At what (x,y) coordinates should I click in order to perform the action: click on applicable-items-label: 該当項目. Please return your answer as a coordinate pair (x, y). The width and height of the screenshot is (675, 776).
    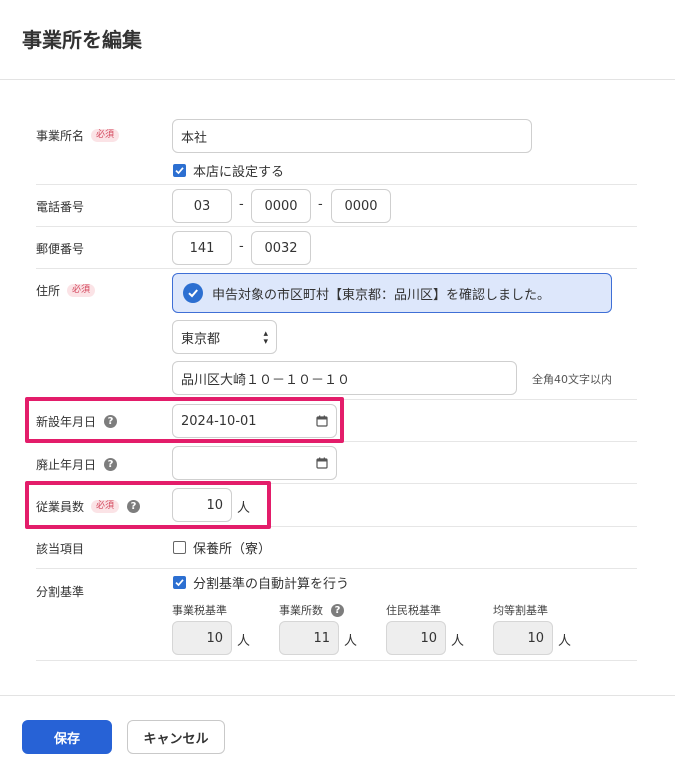
    Looking at the image, I should click on (60, 549).